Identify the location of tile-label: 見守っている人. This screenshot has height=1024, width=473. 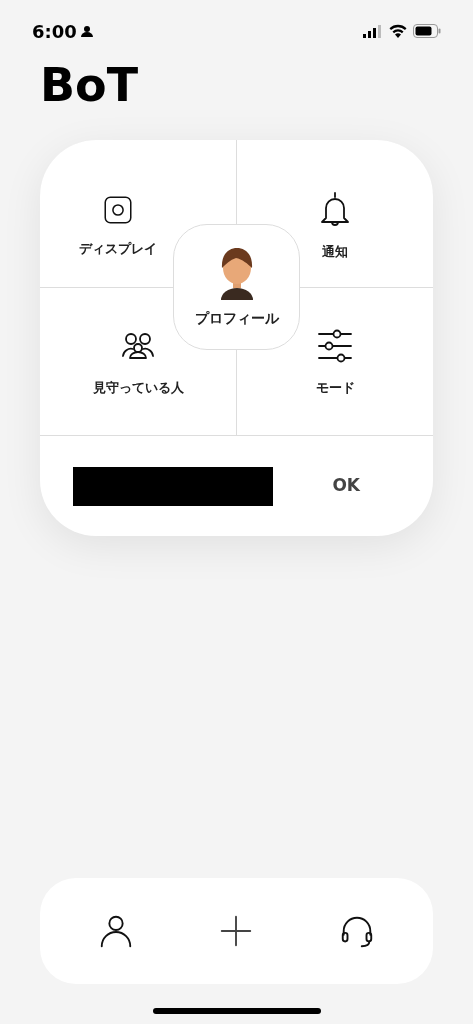
(138, 387).